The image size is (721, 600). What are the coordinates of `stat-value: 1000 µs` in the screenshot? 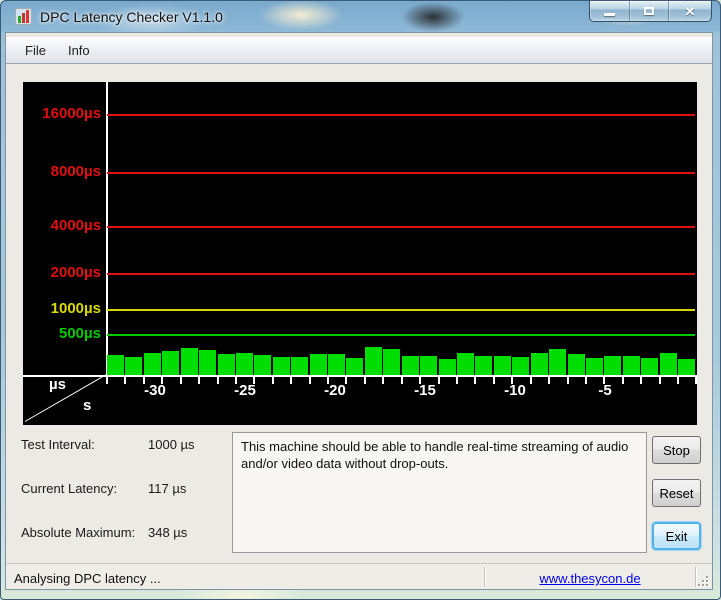 It's located at (171, 444).